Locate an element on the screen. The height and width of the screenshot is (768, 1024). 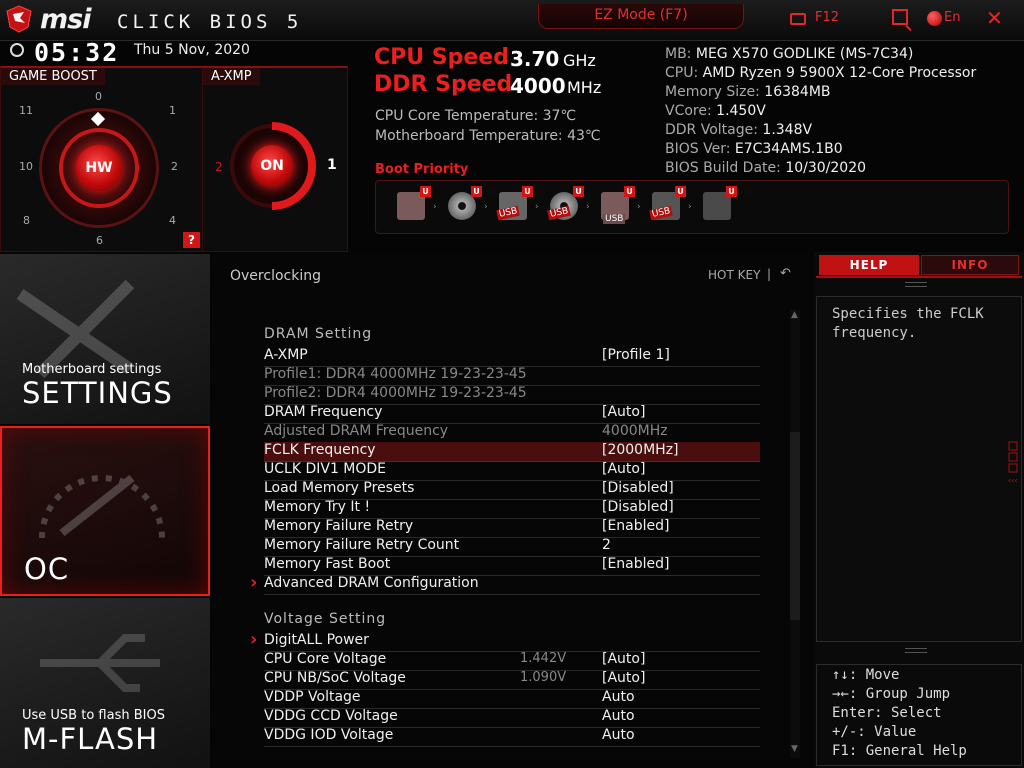
msi-dragon-logo-icon is located at coordinates (19, 19).